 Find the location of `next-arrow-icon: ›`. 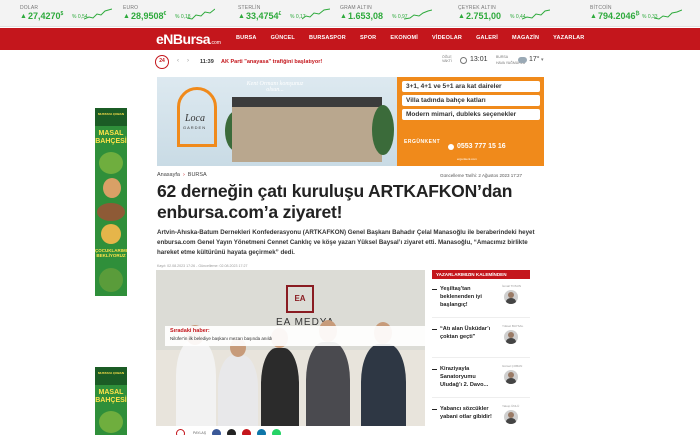

next-arrow-icon: › is located at coordinates (188, 61).